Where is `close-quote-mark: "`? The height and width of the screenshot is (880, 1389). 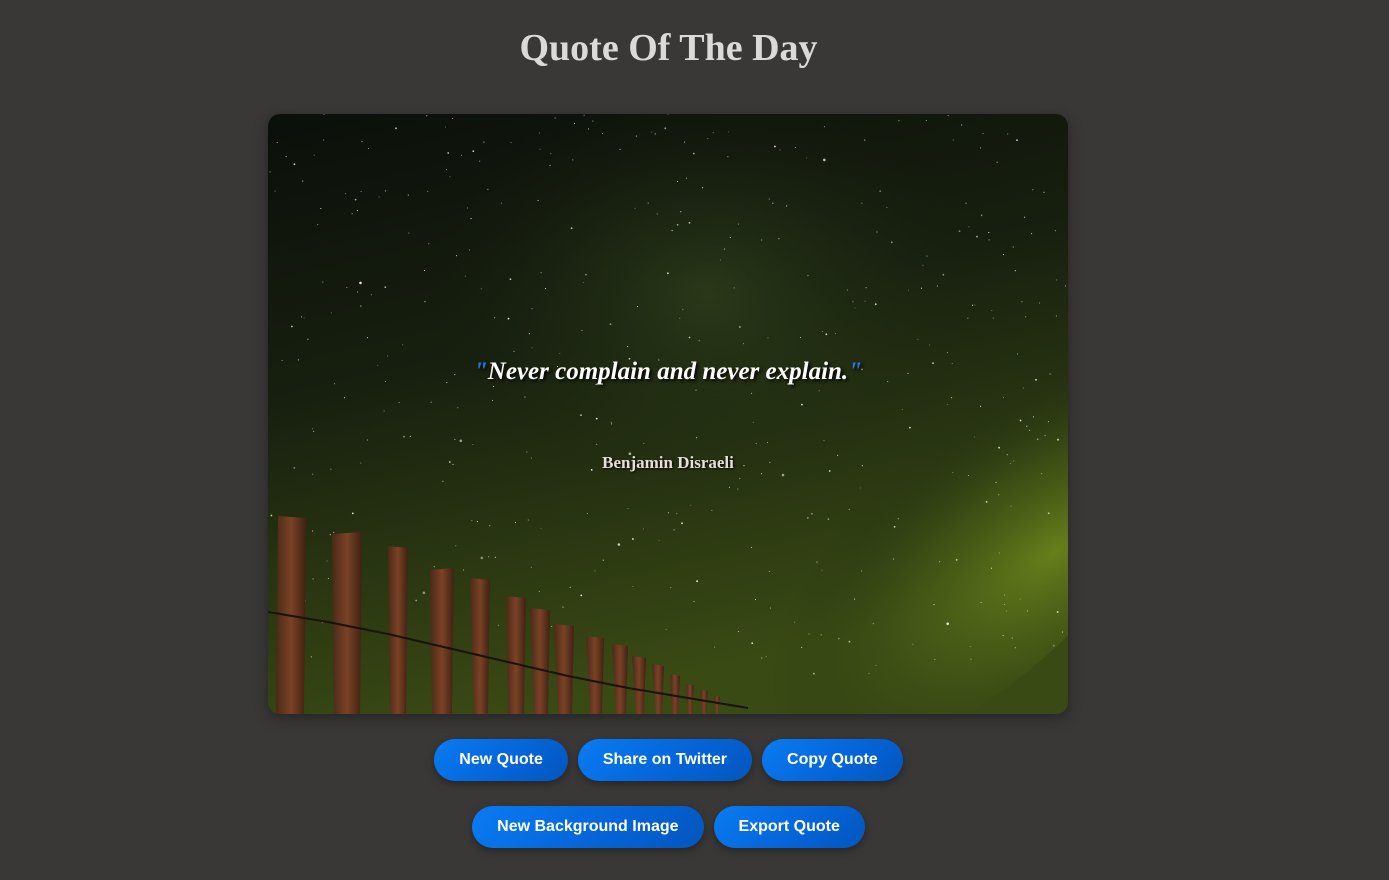
close-quote-mark: " is located at coordinates (855, 371).